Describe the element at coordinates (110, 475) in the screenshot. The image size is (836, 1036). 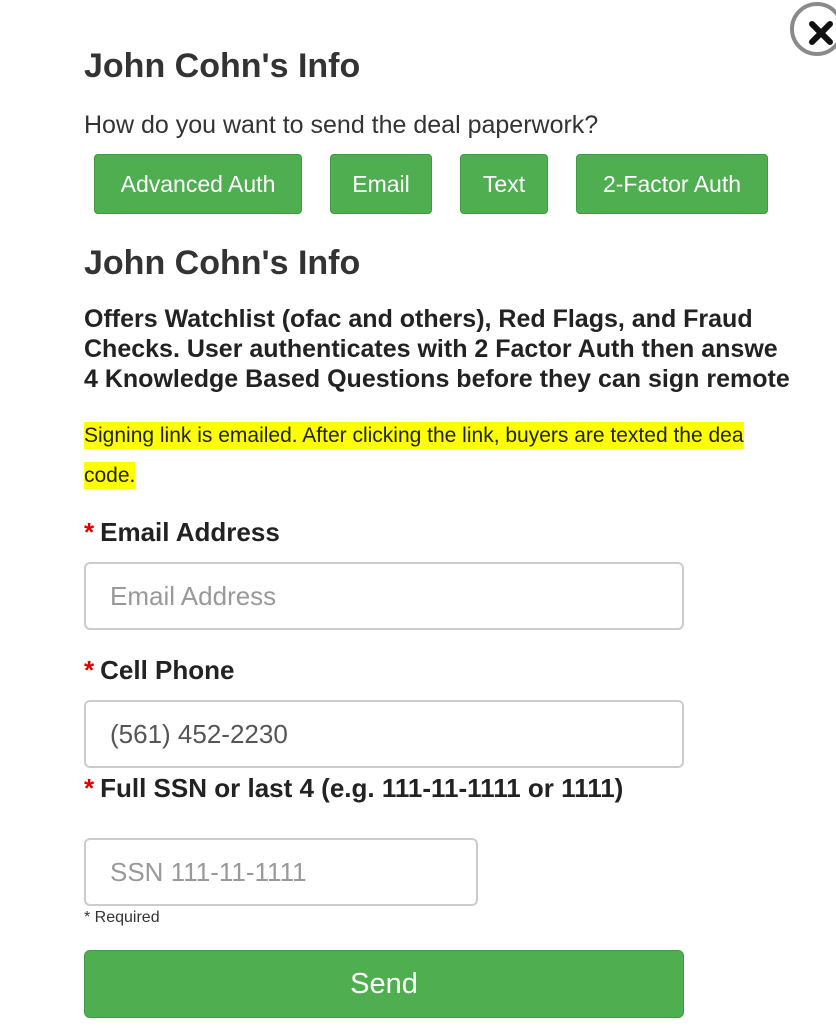
I see `notice-line: code.` at that location.